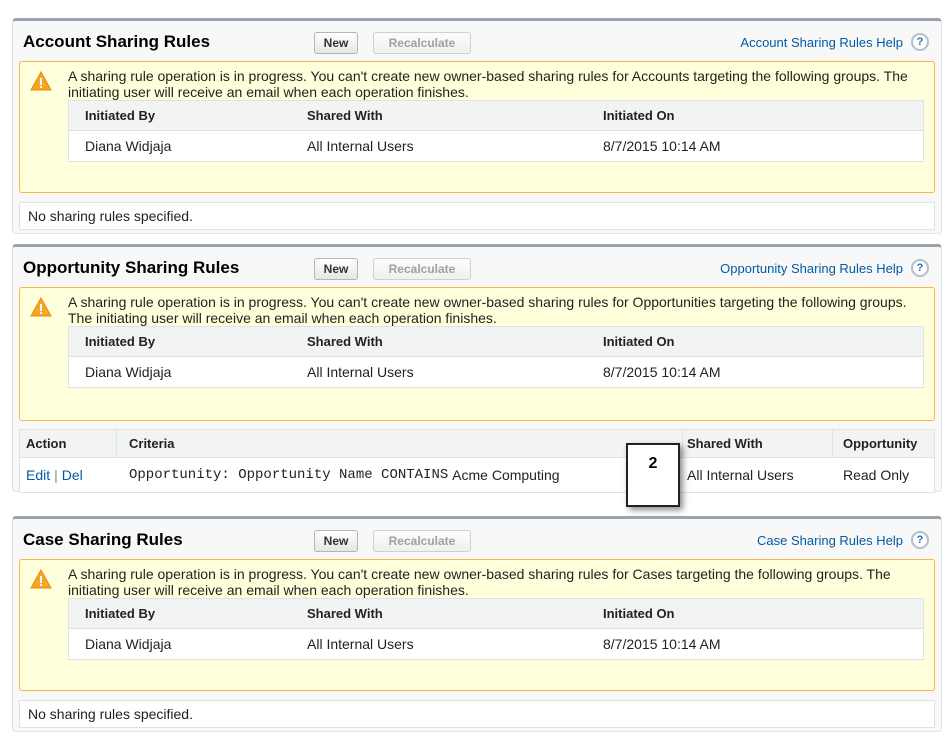 This screenshot has width=945, height=739. I want to click on opportunity-access-cell: Read Only, so click(883, 475).